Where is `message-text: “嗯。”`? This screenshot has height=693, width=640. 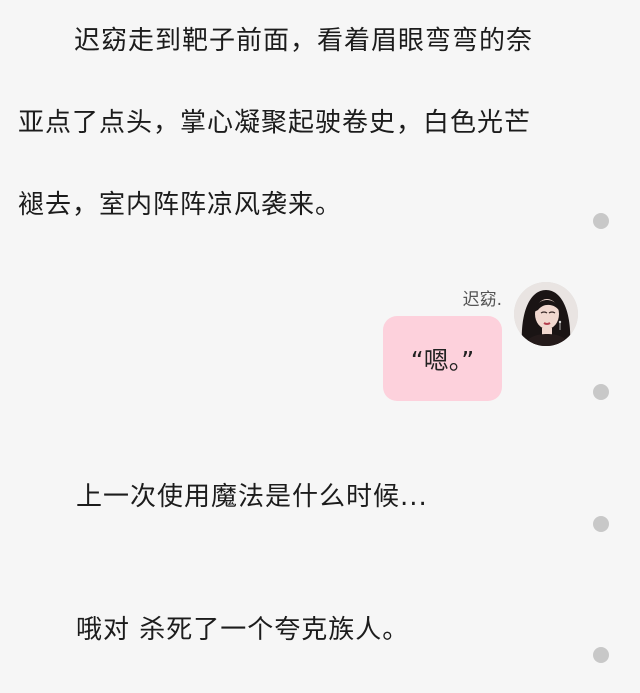 message-text: “嗯。” is located at coordinates (442, 360).